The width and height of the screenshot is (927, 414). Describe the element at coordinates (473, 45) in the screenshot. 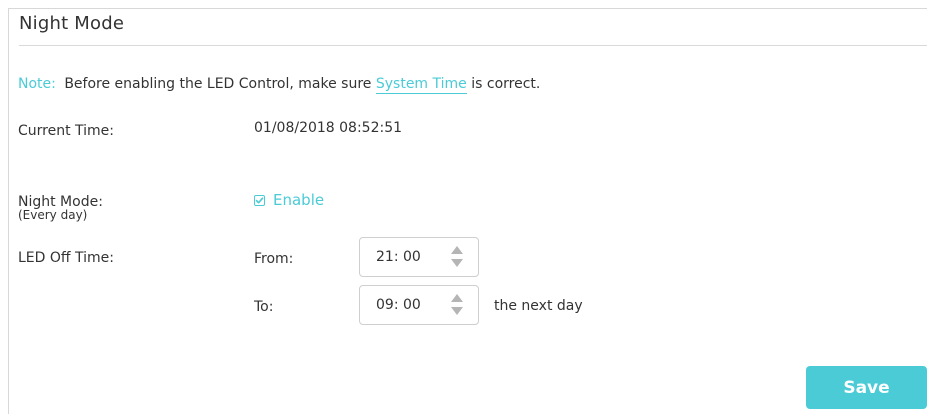

I see `title-divider` at that location.